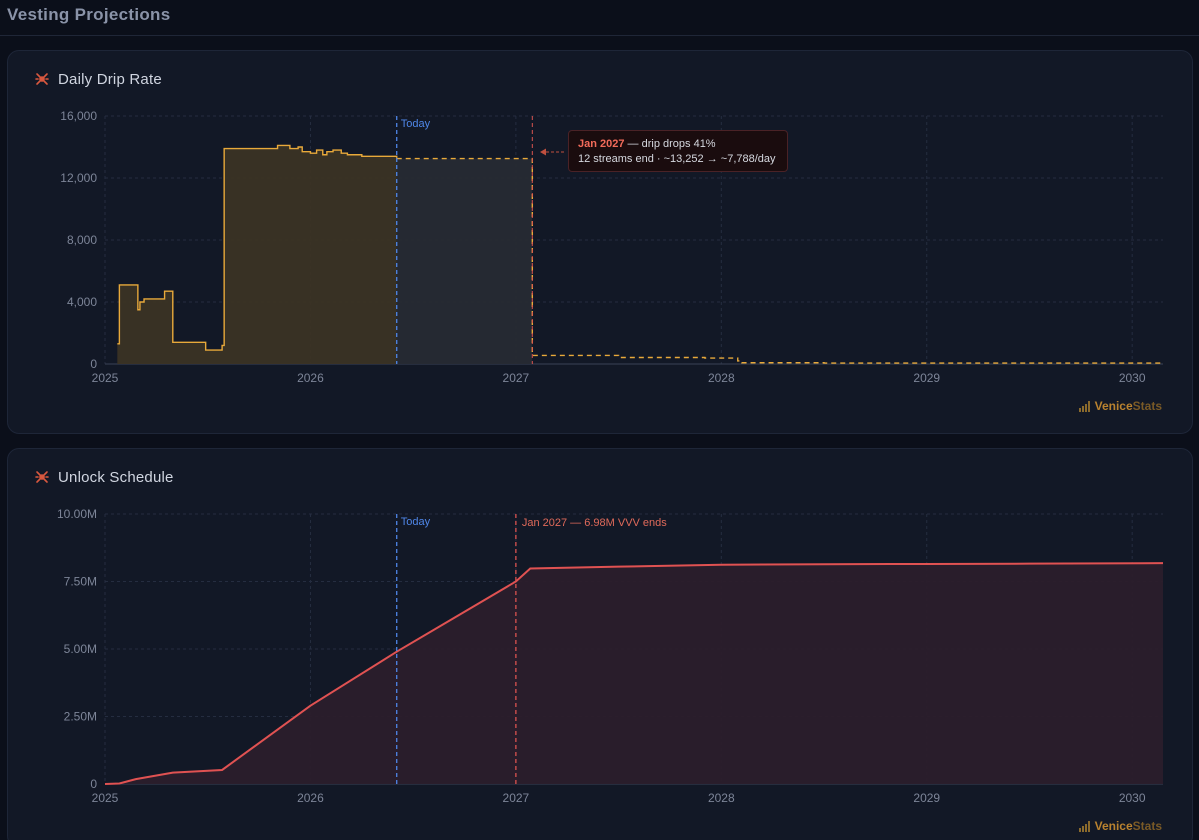 The image size is (1199, 840). Describe the element at coordinates (599, 18) in the screenshot. I see `page-header: Vesting Projections` at that location.